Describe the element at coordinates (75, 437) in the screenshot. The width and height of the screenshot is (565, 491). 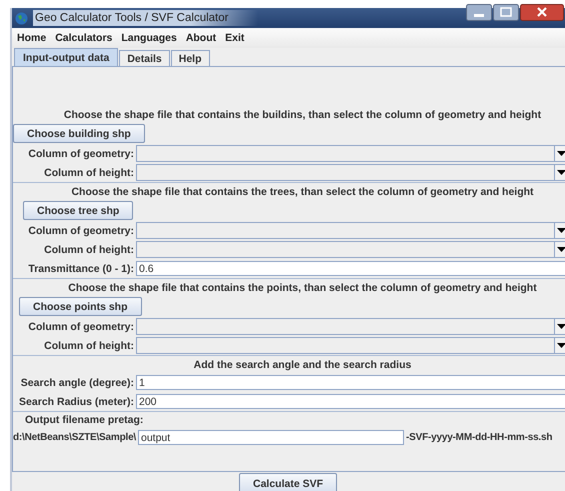
I see `path-label: d:\NetBeans\SZTE\Sample\` at that location.